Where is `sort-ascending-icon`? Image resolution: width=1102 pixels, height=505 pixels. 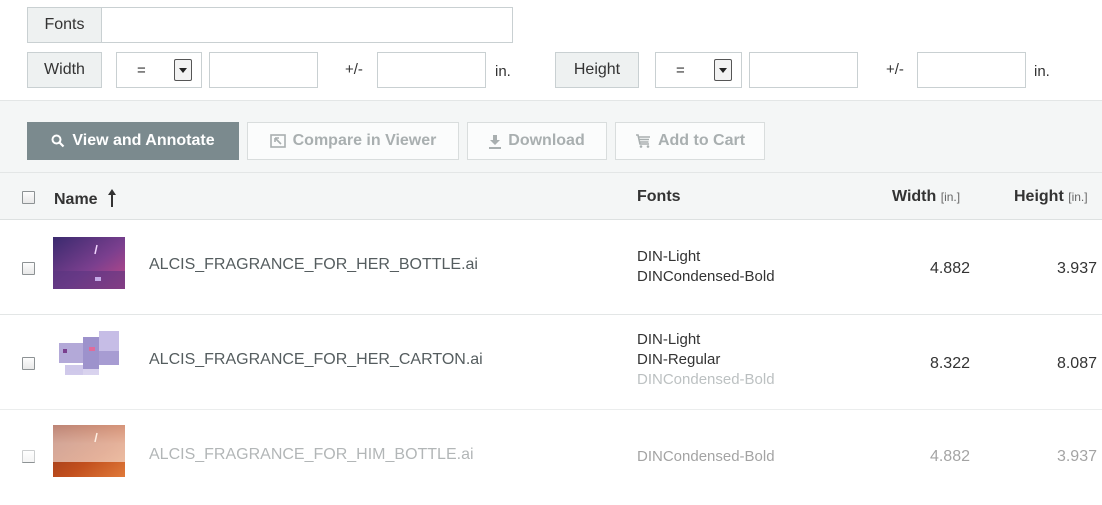 sort-ascending-icon is located at coordinates (112, 198).